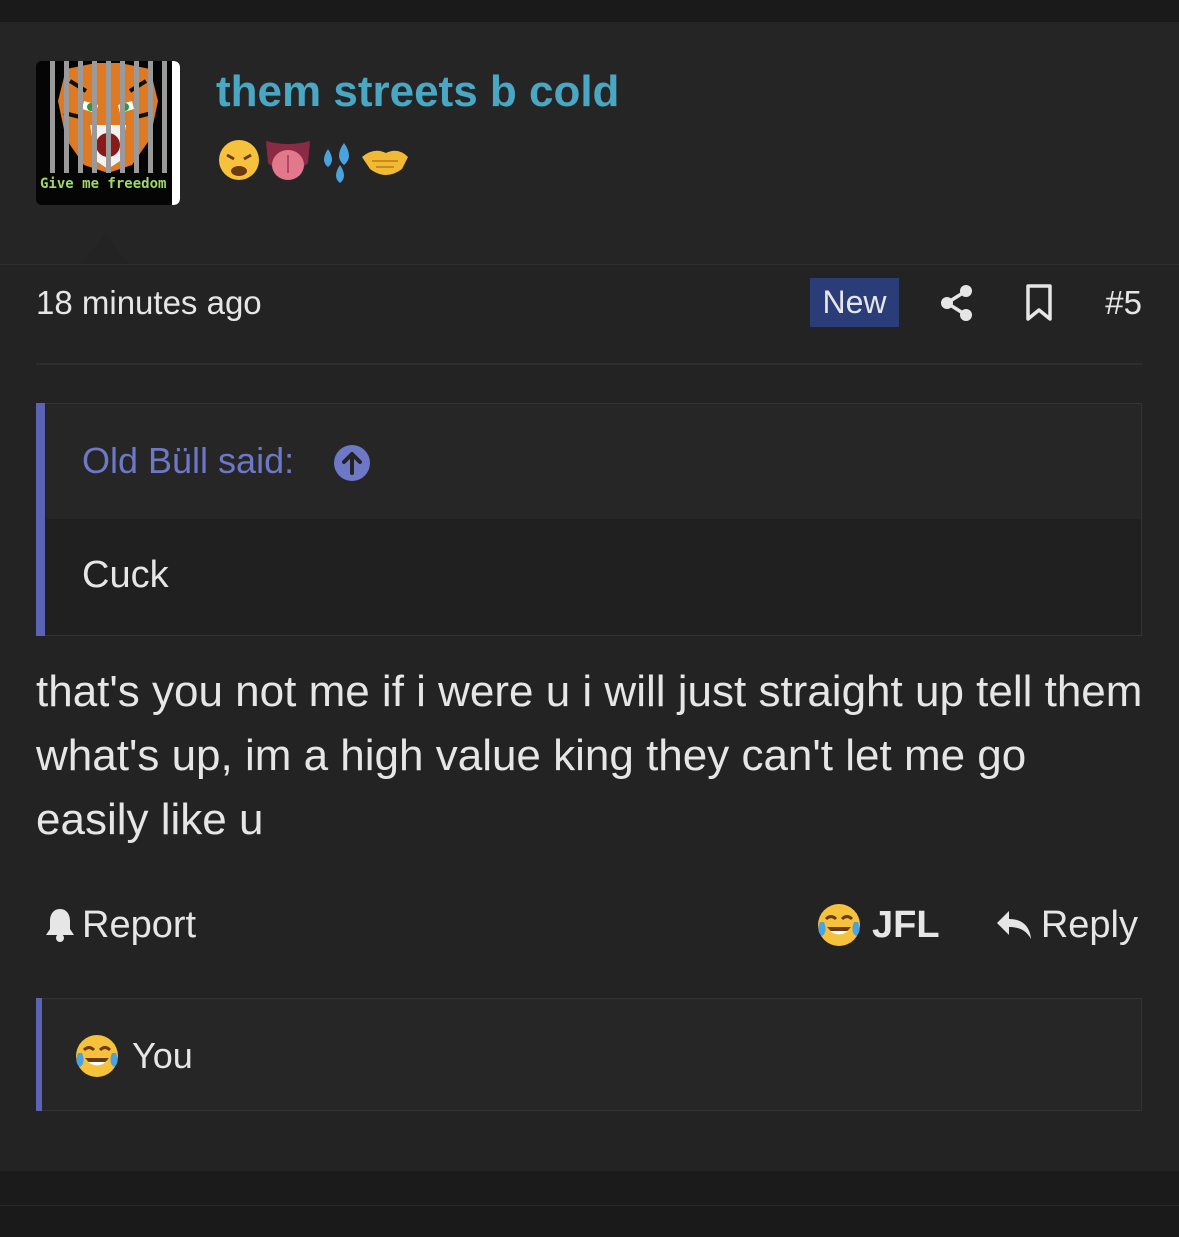 The image size is (1179, 1237). Describe the element at coordinates (162, 1055) in the screenshot. I see `reactions-user-label: You` at that location.